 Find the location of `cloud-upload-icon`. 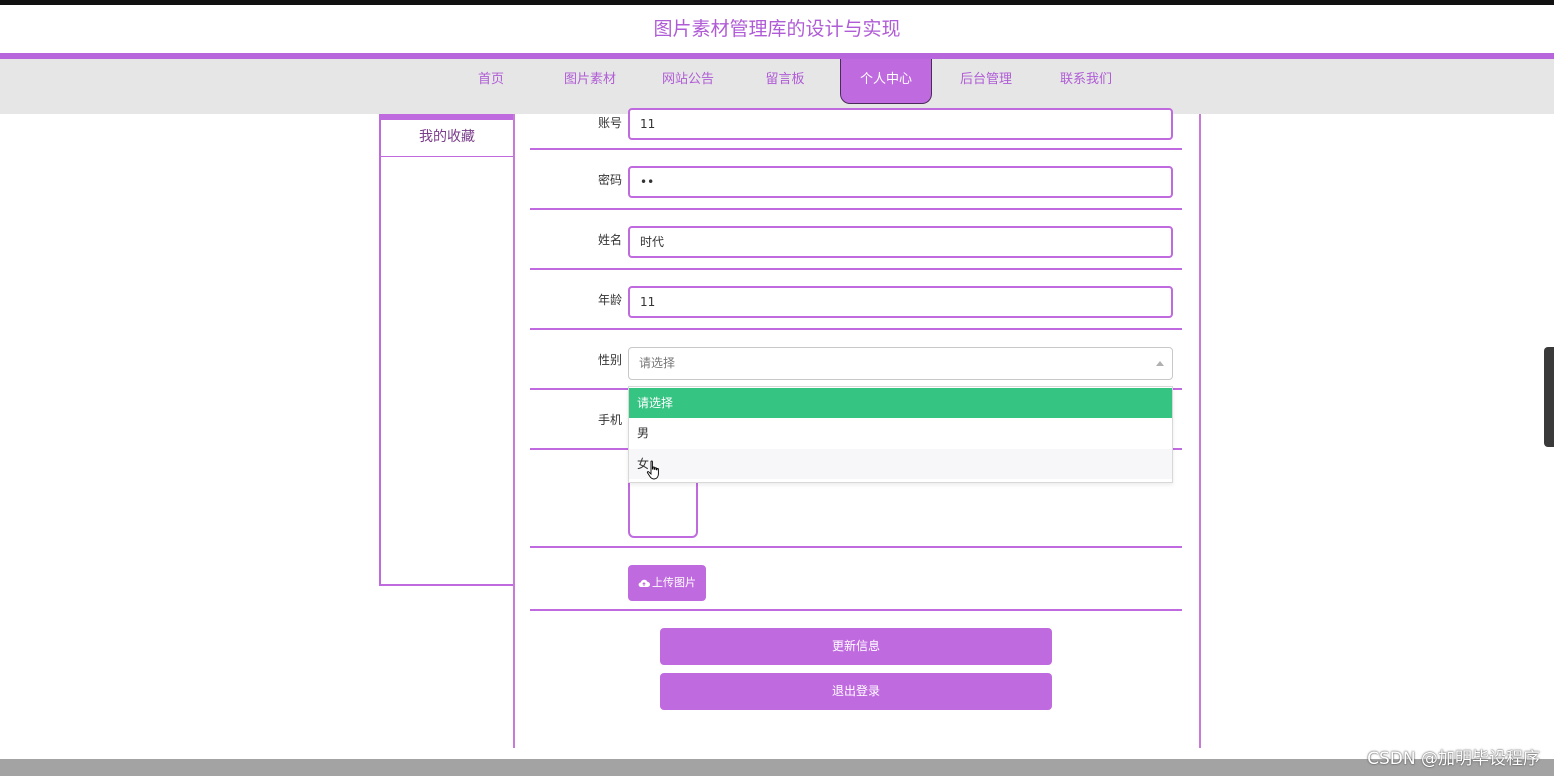

cloud-upload-icon is located at coordinates (644, 583).